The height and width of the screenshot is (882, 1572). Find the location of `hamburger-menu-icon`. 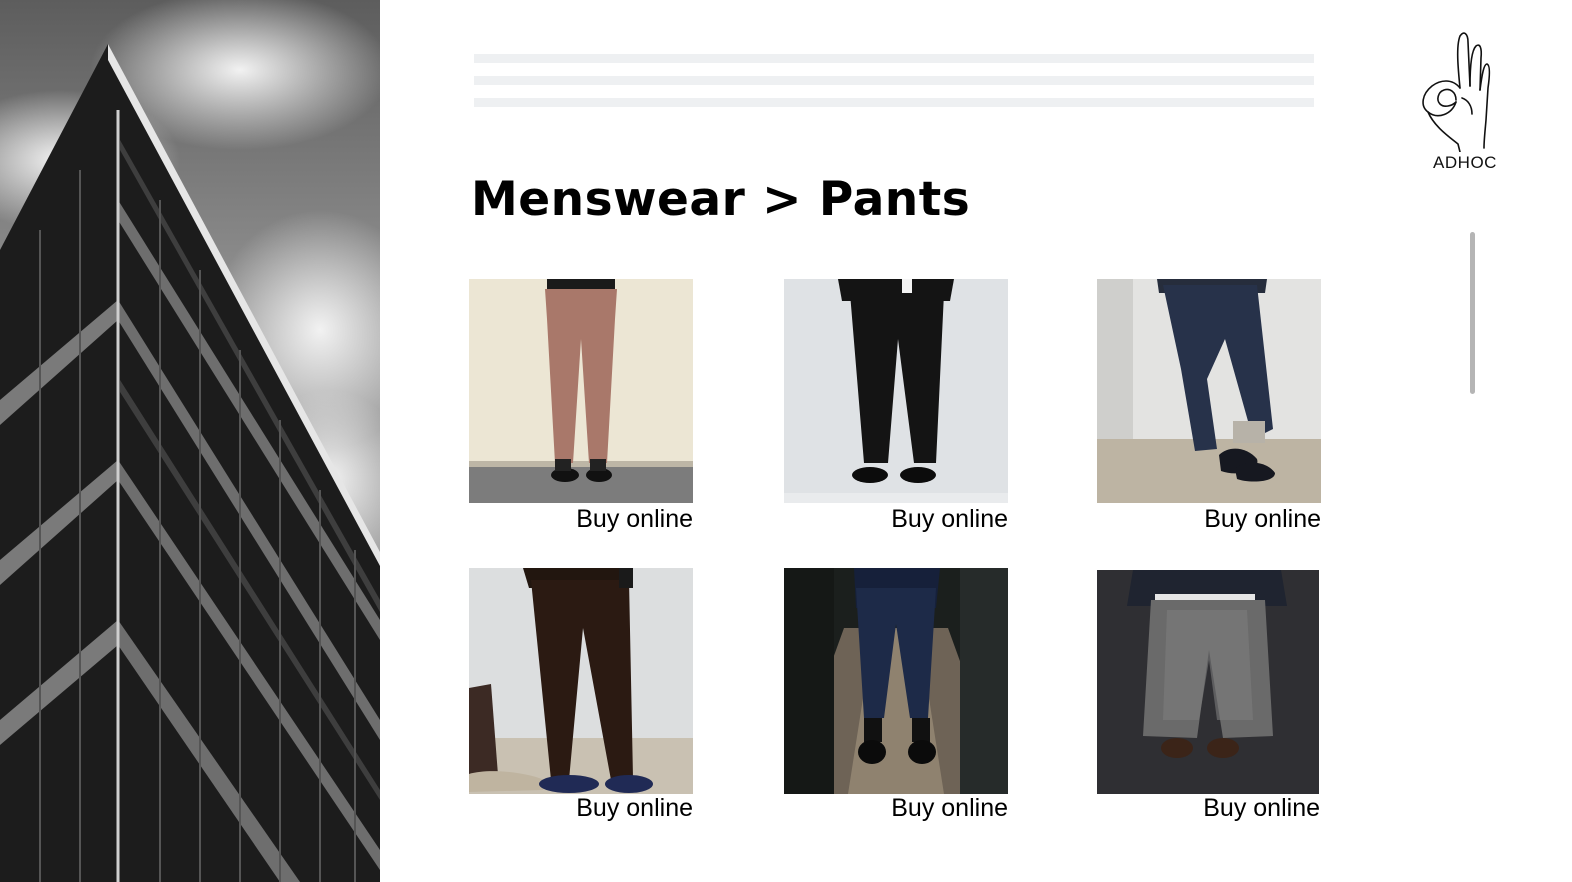

hamburger-menu-icon is located at coordinates (894, 82).